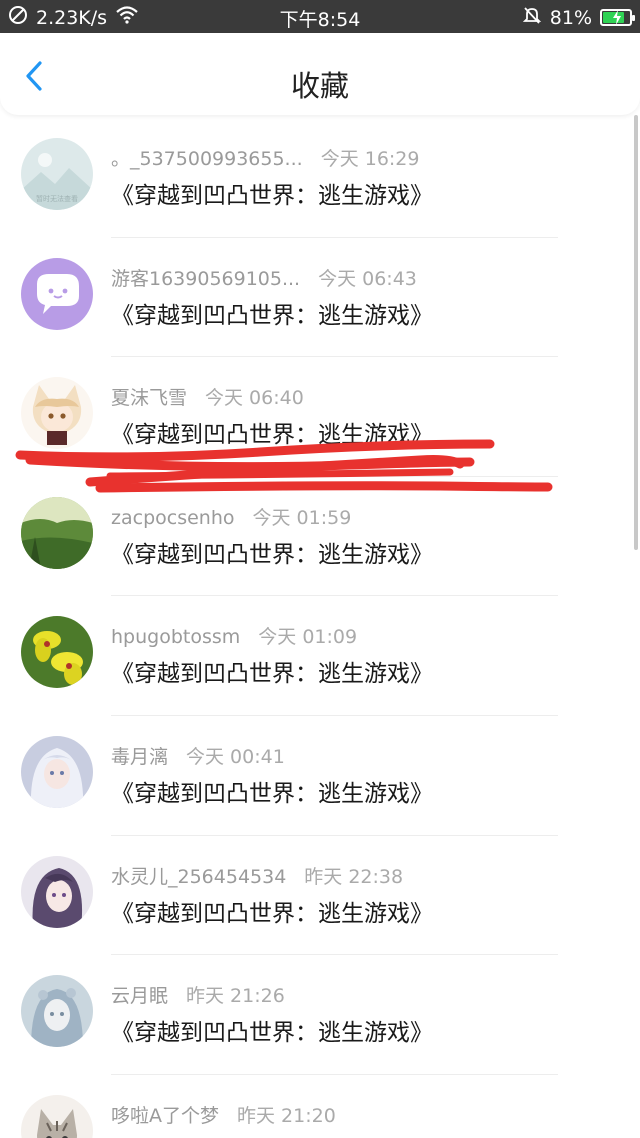 This screenshot has height=1138, width=640. I want to click on timestamp: 今天 06:43, so click(367, 278).